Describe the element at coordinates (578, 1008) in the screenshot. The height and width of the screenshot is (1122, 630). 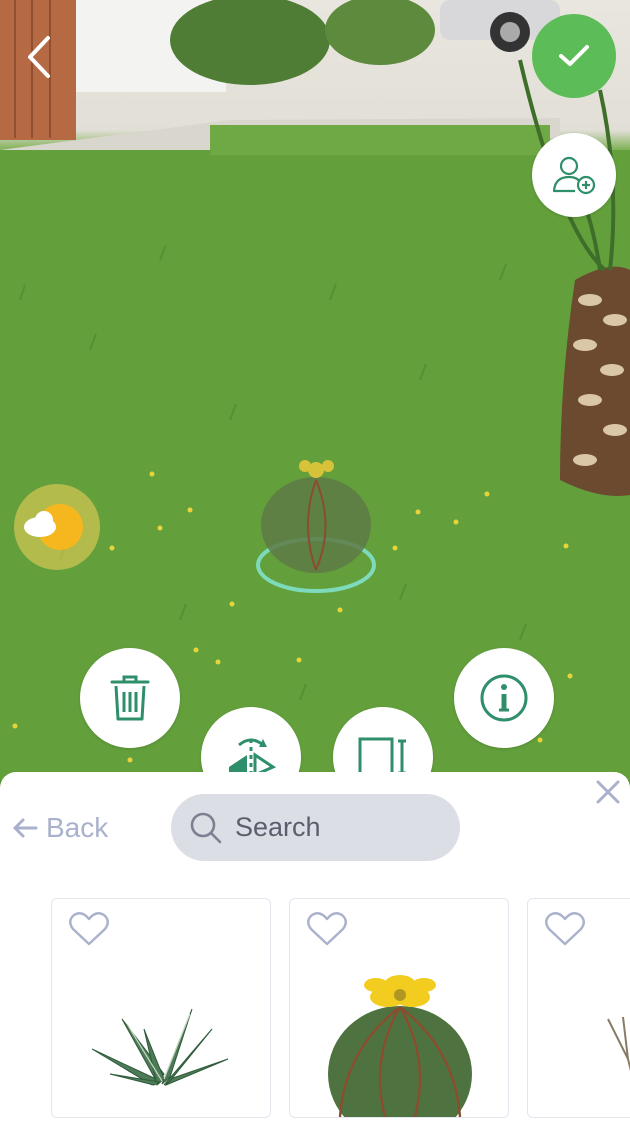
I see `catalog-item-branch` at that location.